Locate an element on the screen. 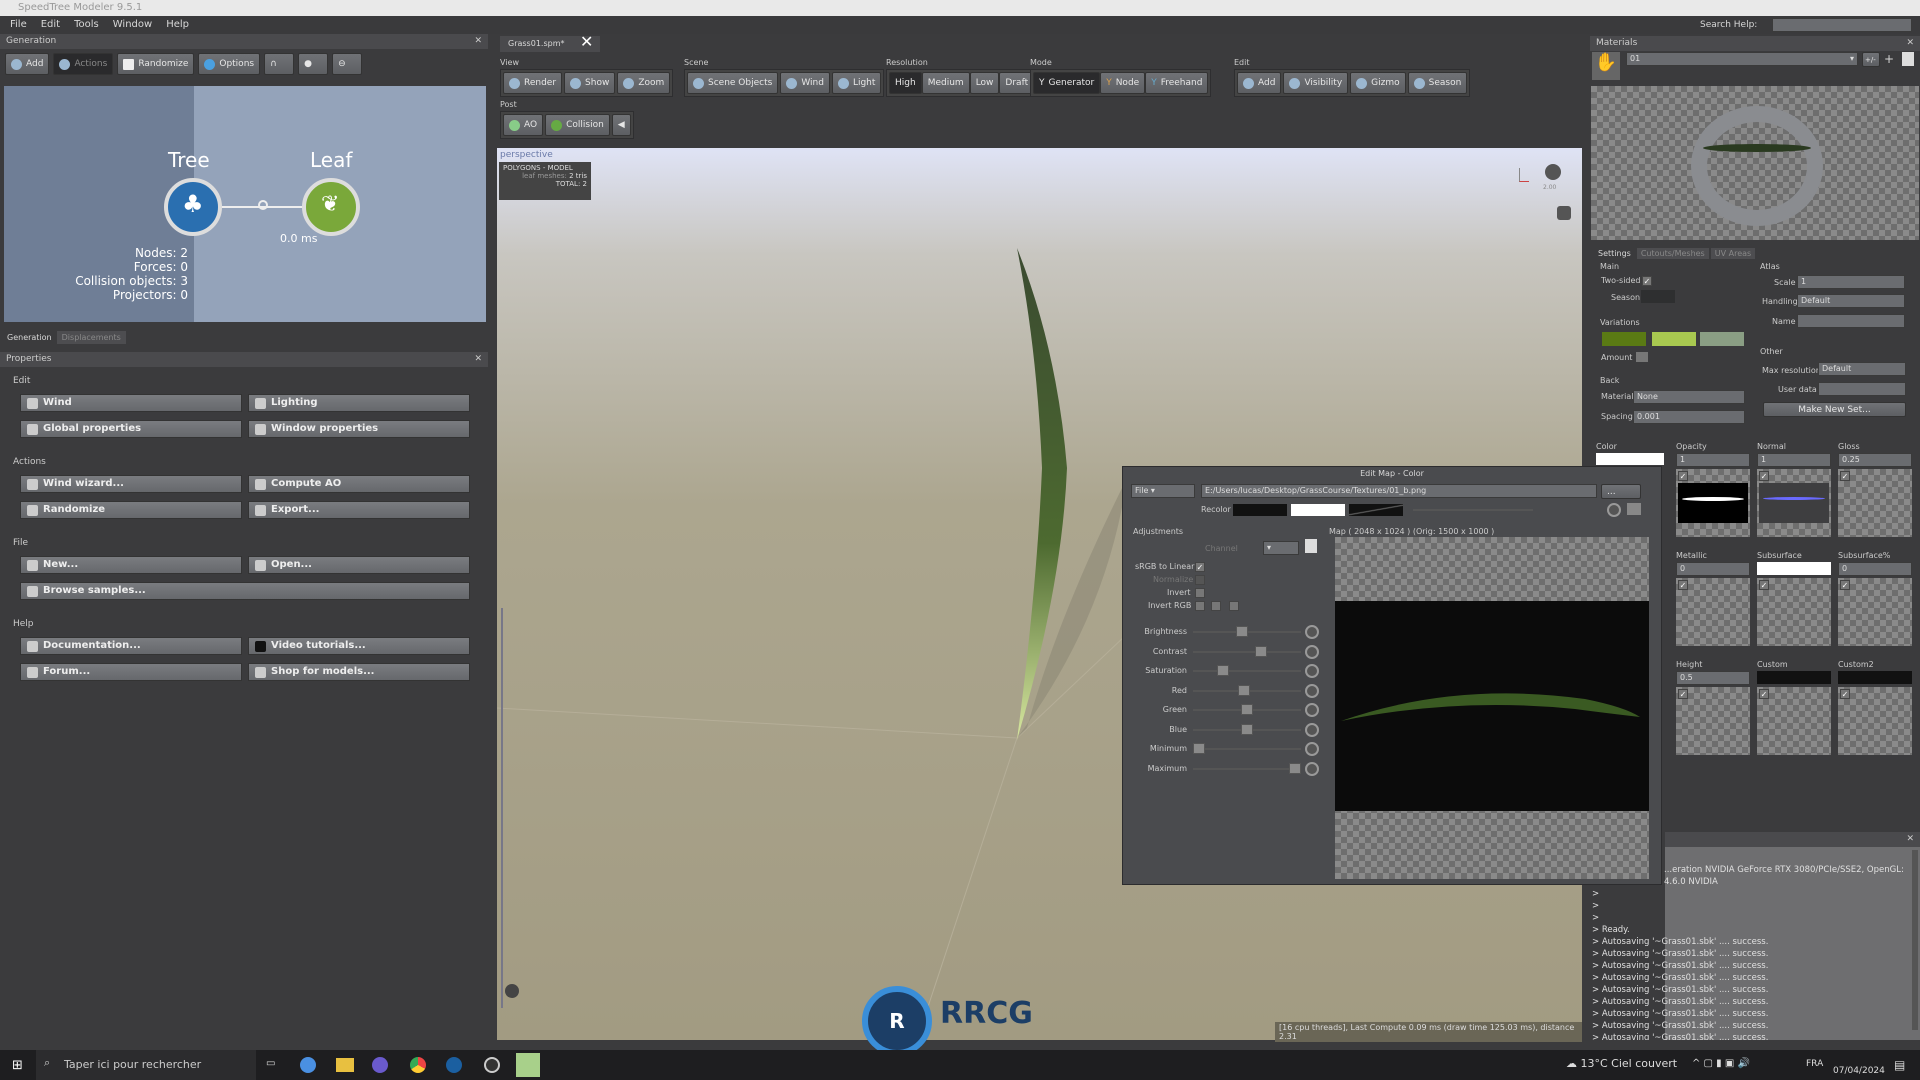 Image resolution: width=1920 pixels, height=1080 pixels. res-draft-button: Draft is located at coordinates (1017, 83).